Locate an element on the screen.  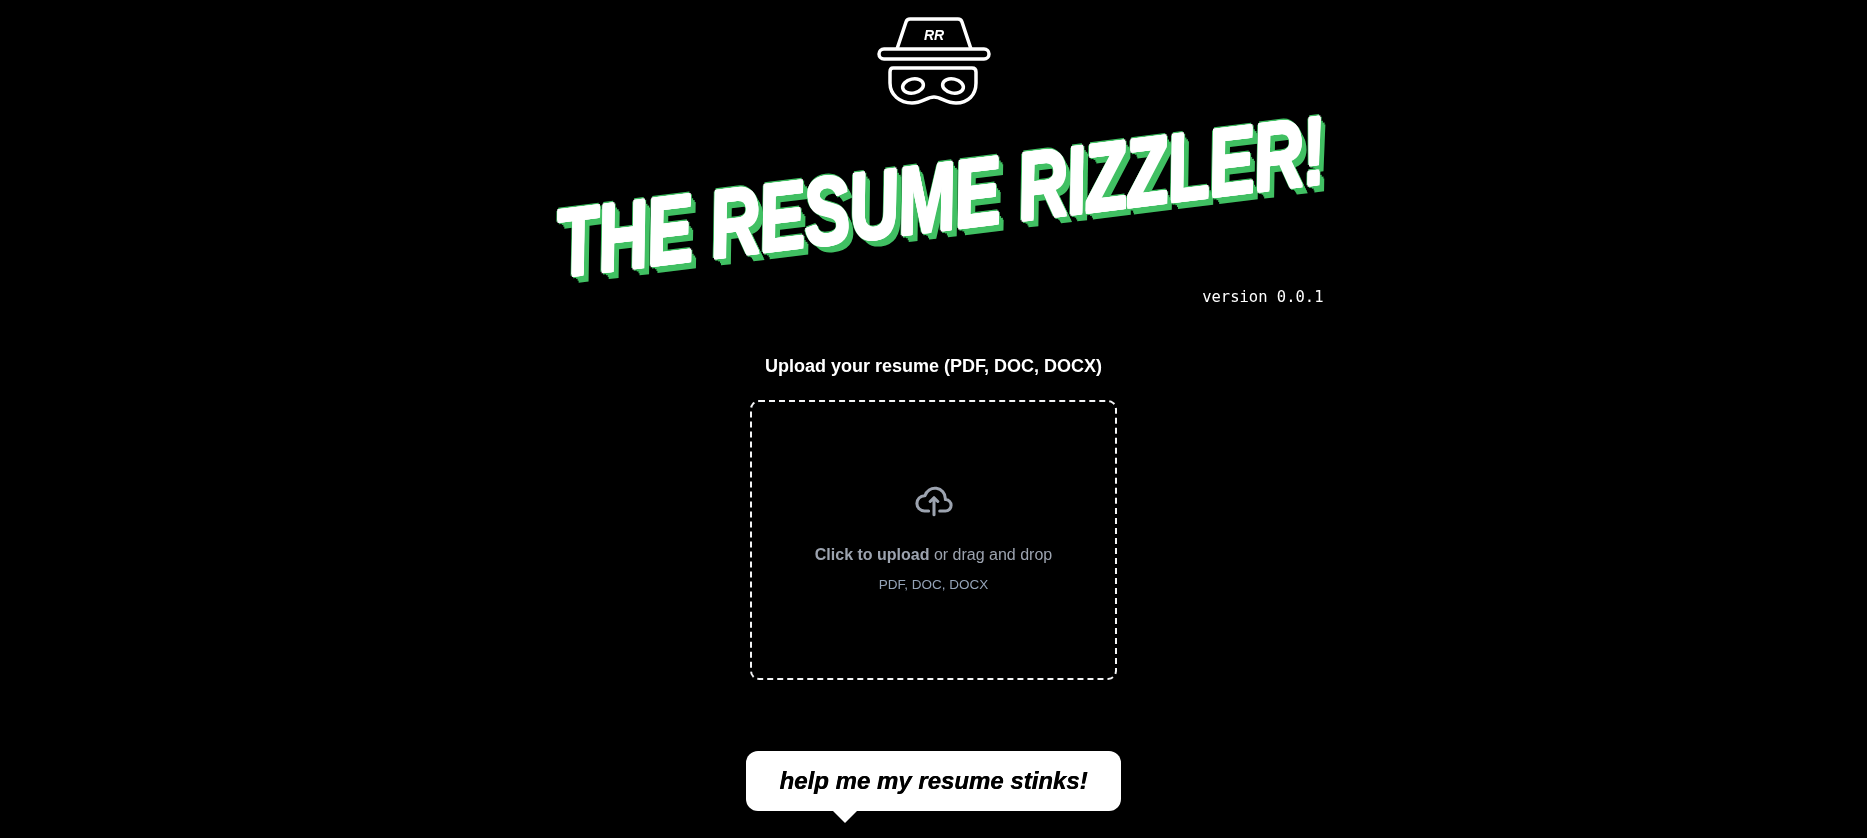
help-resume-button: help me my resume stinks! is located at coordinates (933, 781).